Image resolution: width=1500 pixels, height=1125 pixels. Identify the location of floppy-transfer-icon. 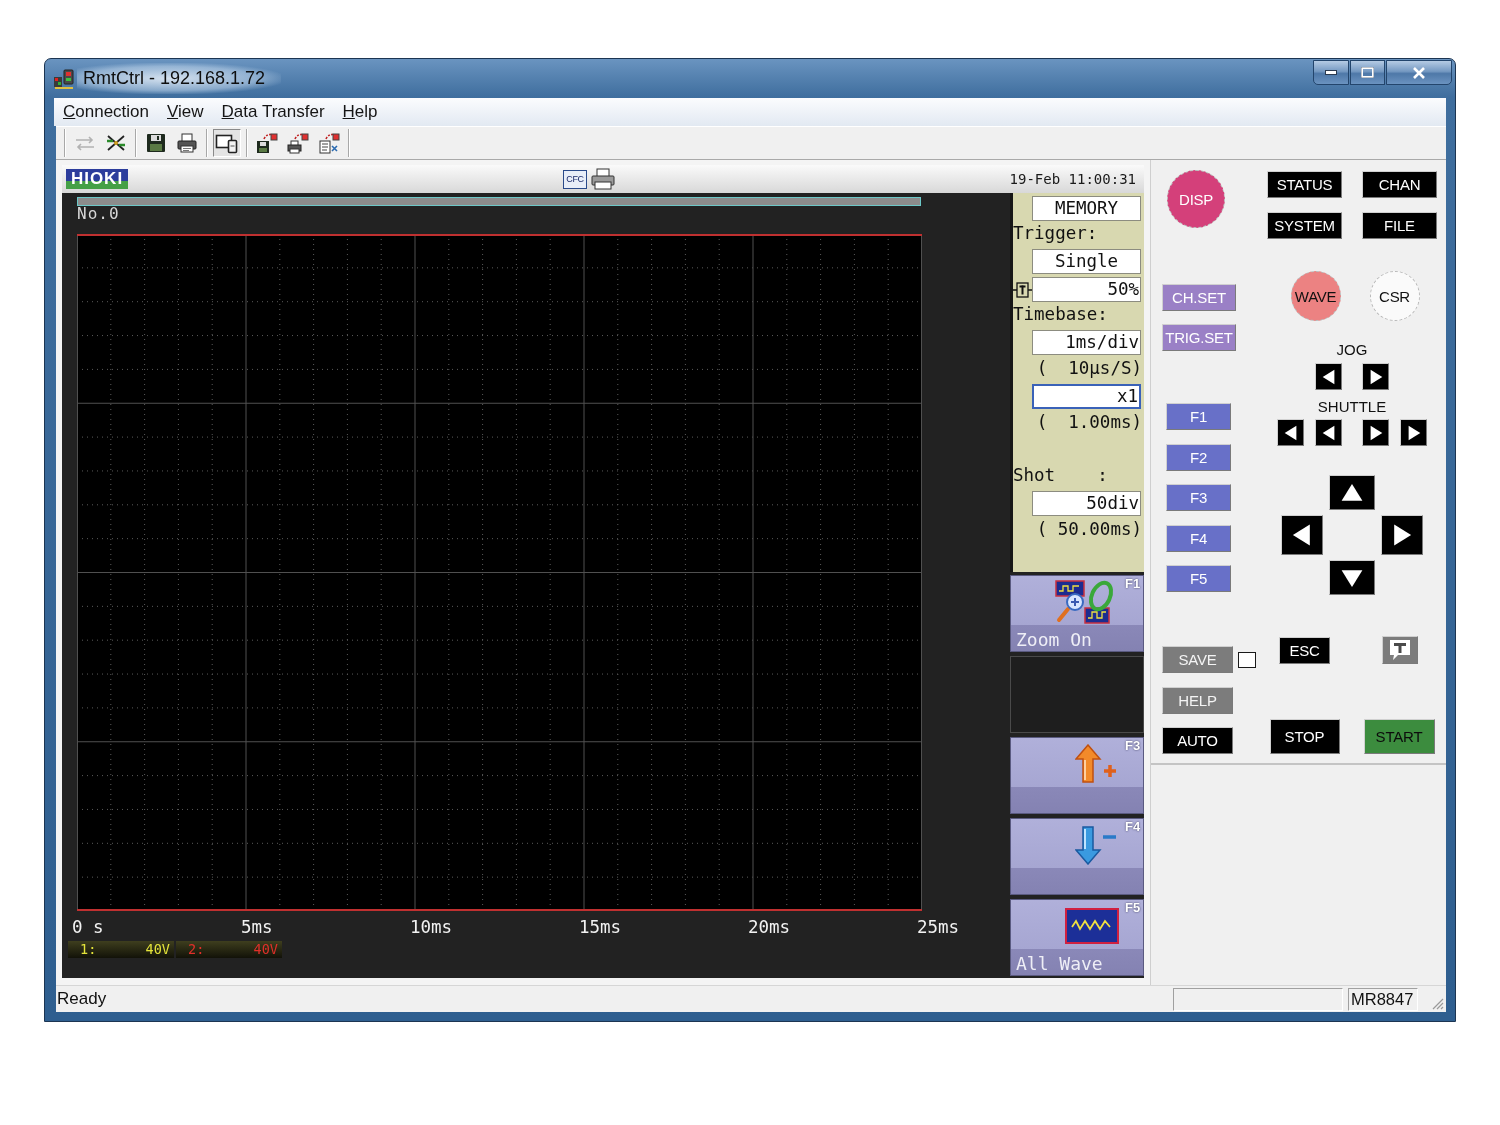
(267, 143).